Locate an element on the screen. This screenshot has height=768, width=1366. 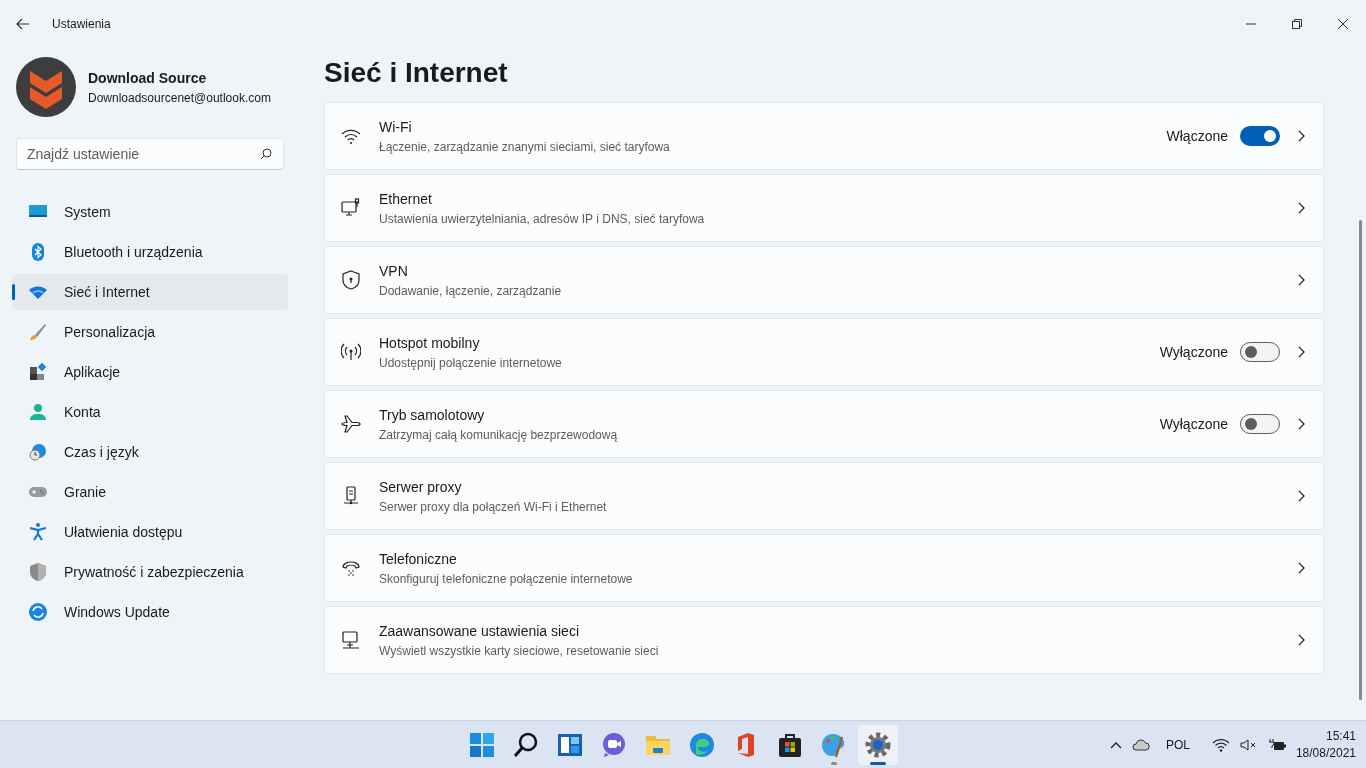
setting-description: Serwer proxy dla połączeń Wi-Fi i Ethernet is located at coordinates (493, 507).